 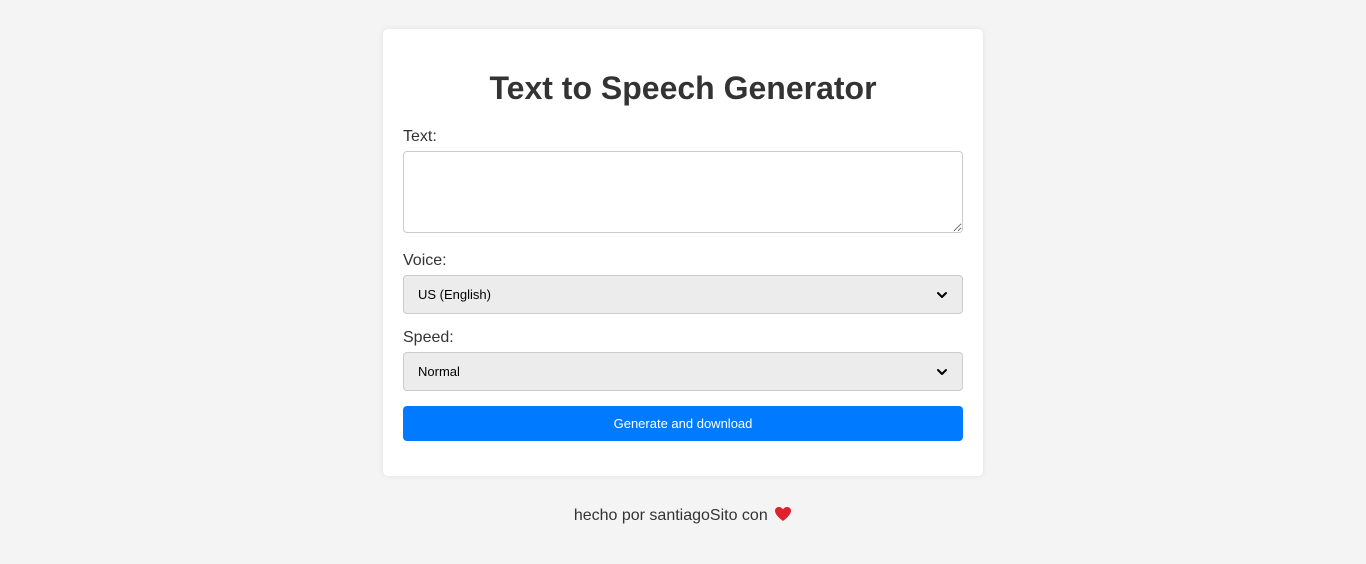 What do you see at coordinates (670, 515) in the screenshot?
I see `footer-text: hecho por santiagoSito con` at bounding box center [670, 515].